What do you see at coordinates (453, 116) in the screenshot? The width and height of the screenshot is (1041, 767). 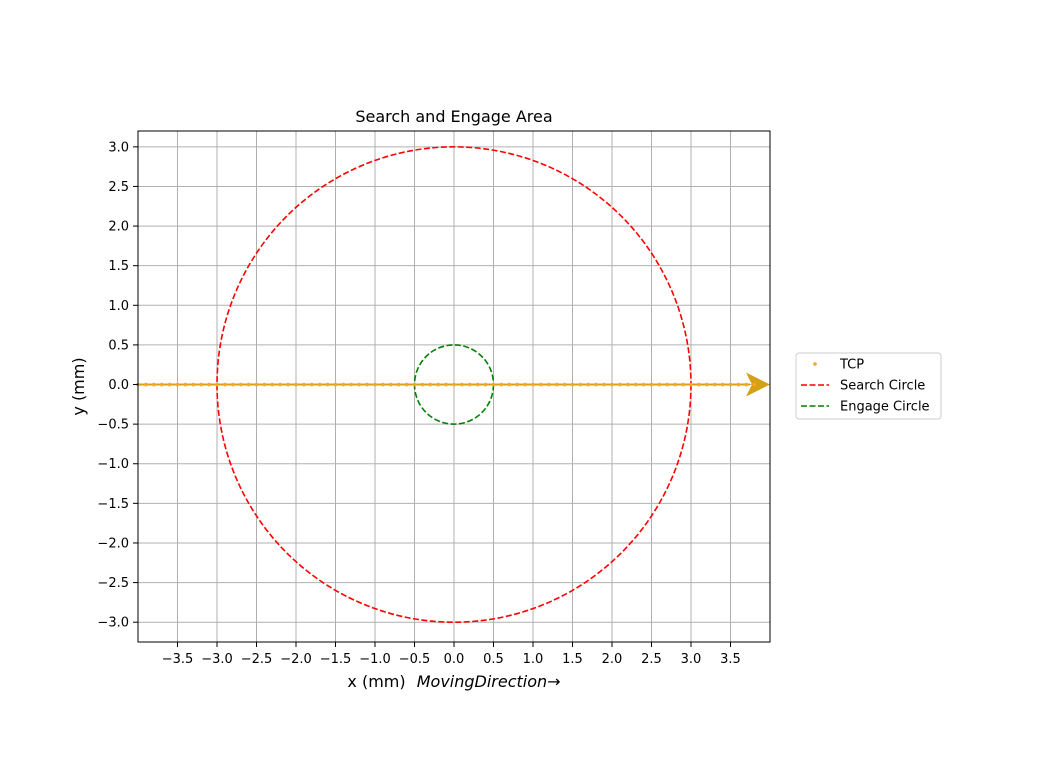 I see `chart-title: Search and Engage Area` at bounding box center [453, 116].